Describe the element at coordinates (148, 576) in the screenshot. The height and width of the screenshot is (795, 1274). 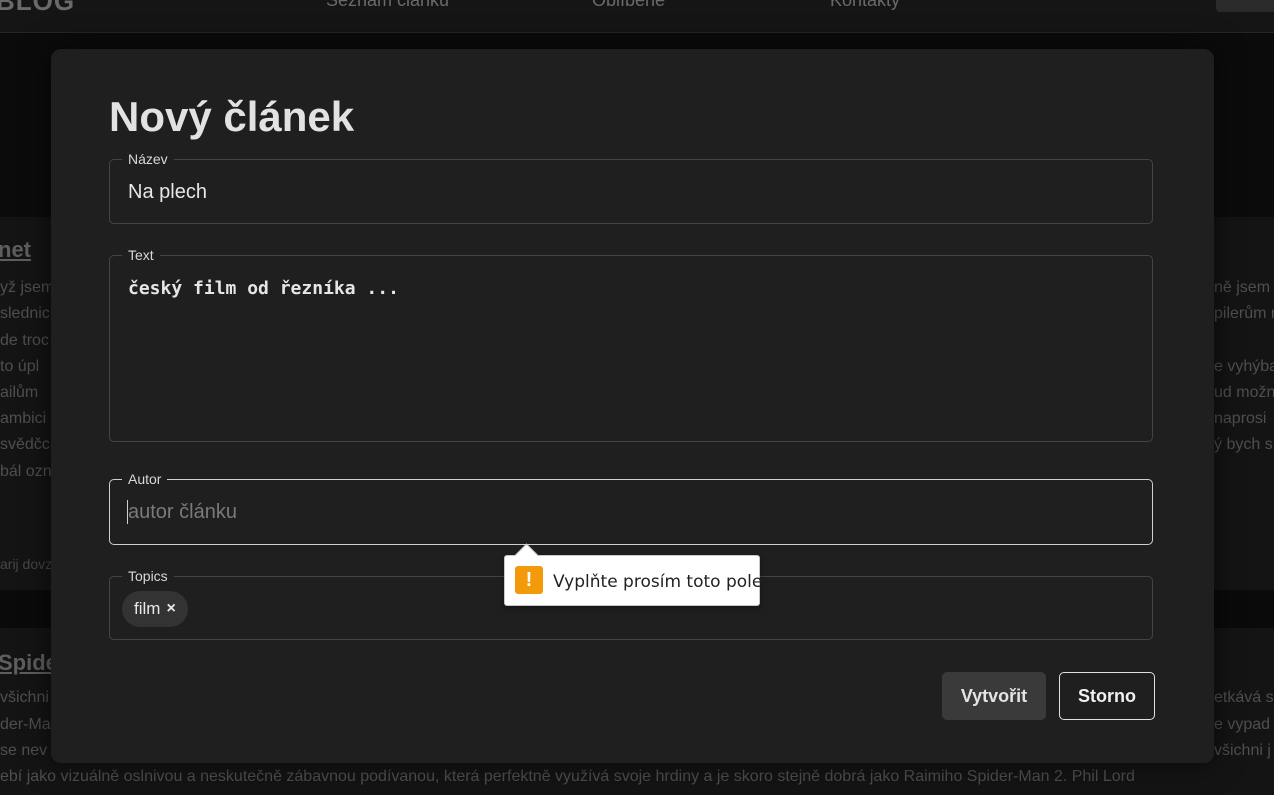
I see `topics-field-label: Topics` at that location.